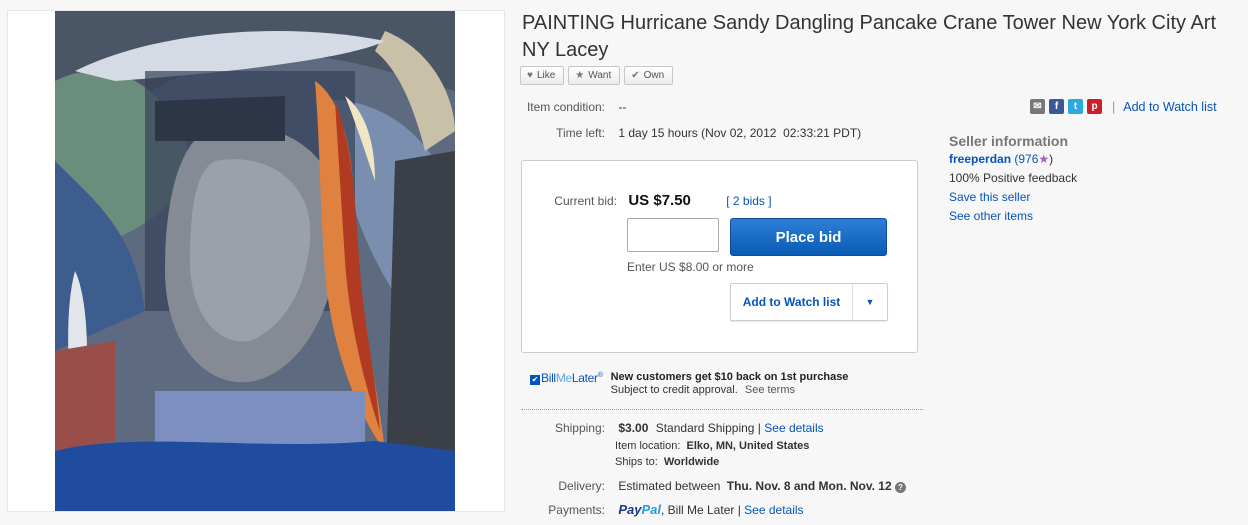 The height and width of the screenshot is (525, 1248). What do you see at coordinates (1009, 141) in the screenshot?
I see `seller-info-heading: Seller information` at bounding box center [1009, 141].